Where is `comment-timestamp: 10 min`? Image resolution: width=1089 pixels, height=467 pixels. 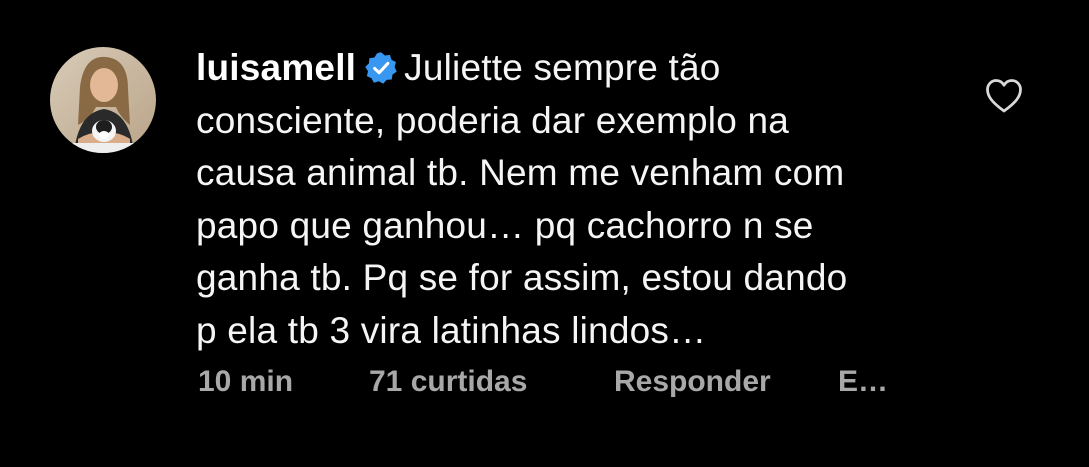 comment-timestamp: 10 min is located at coordinates (246, 381).